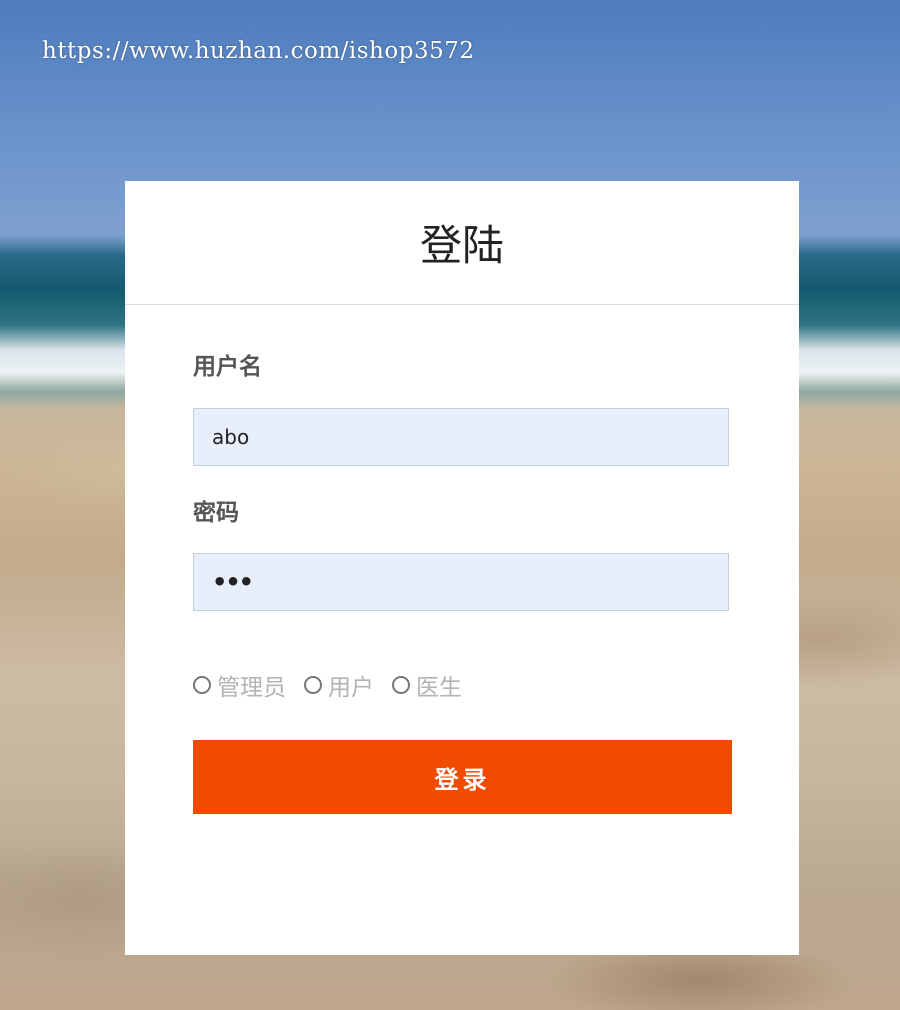 This screenshot has width=900, height=1010. What do you see at coordinates (231, 437) in the screenshot?
I see `username-value: abo` at bounding box center [231, 437].